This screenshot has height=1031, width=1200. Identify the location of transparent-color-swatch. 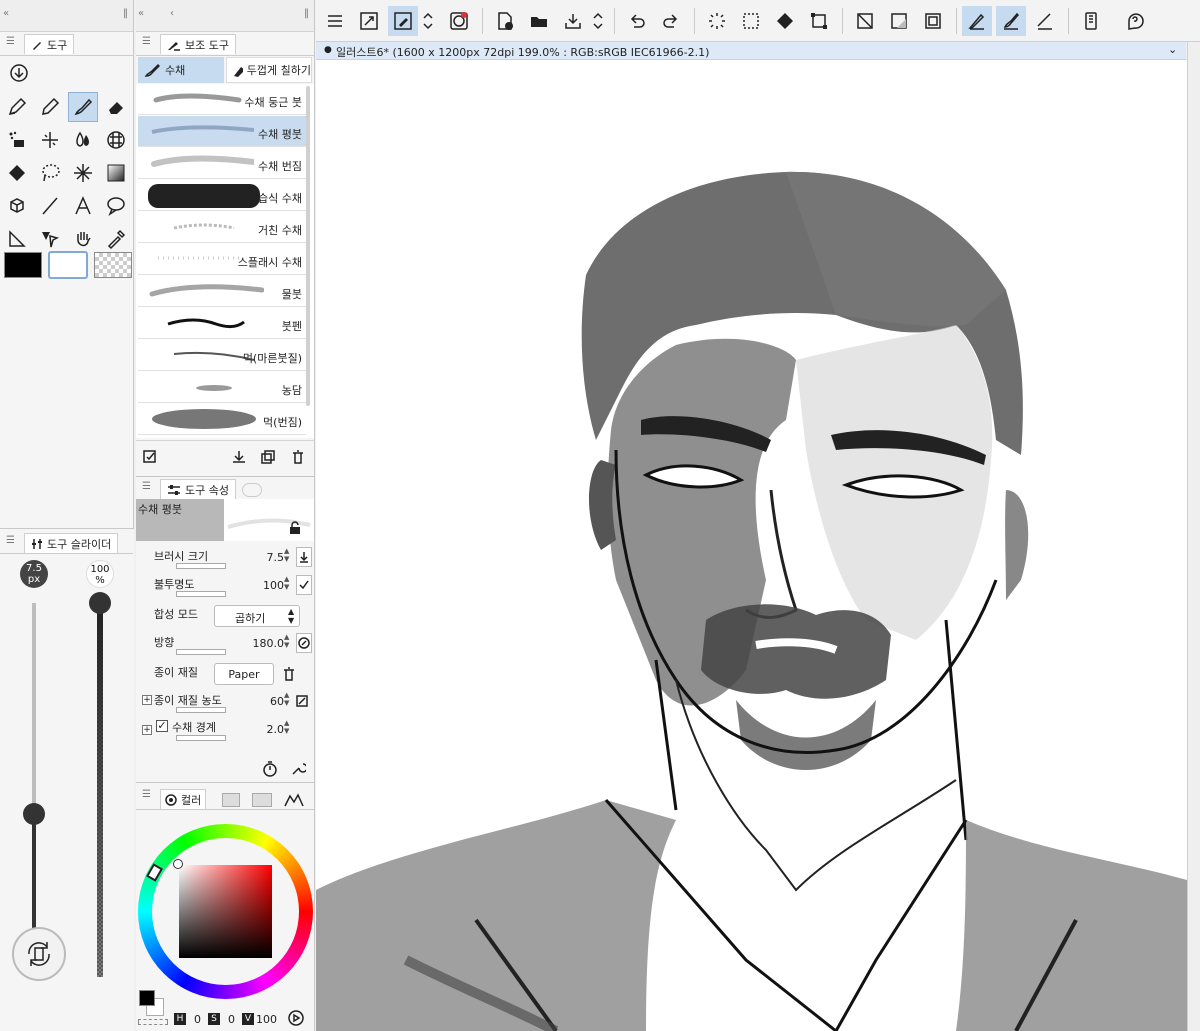
(113, 265).